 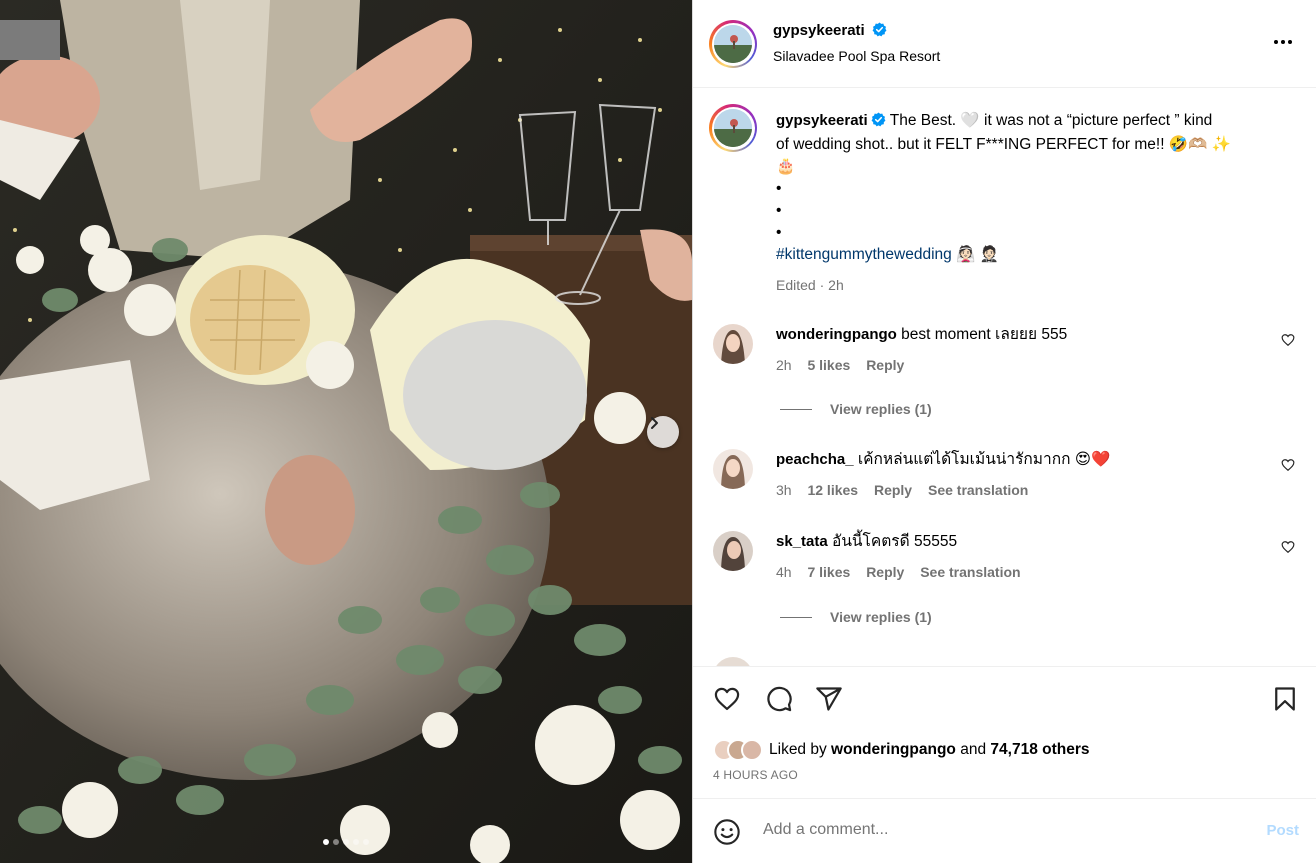 I want to click on carousel-indicator, so click(x=346, y=842).